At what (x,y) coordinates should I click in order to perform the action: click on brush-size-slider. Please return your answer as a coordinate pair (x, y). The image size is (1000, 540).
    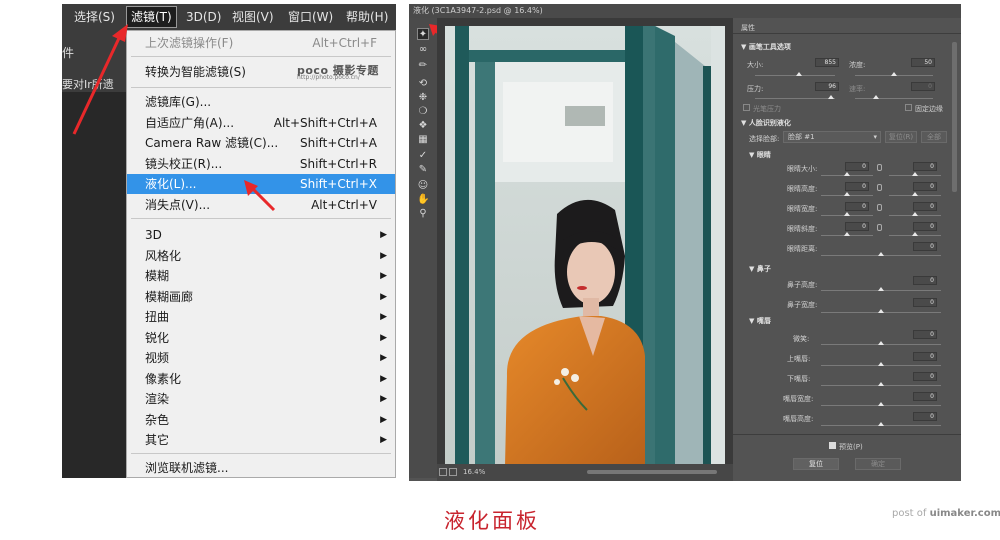
    Looking at the image, I should click on (795, 75).